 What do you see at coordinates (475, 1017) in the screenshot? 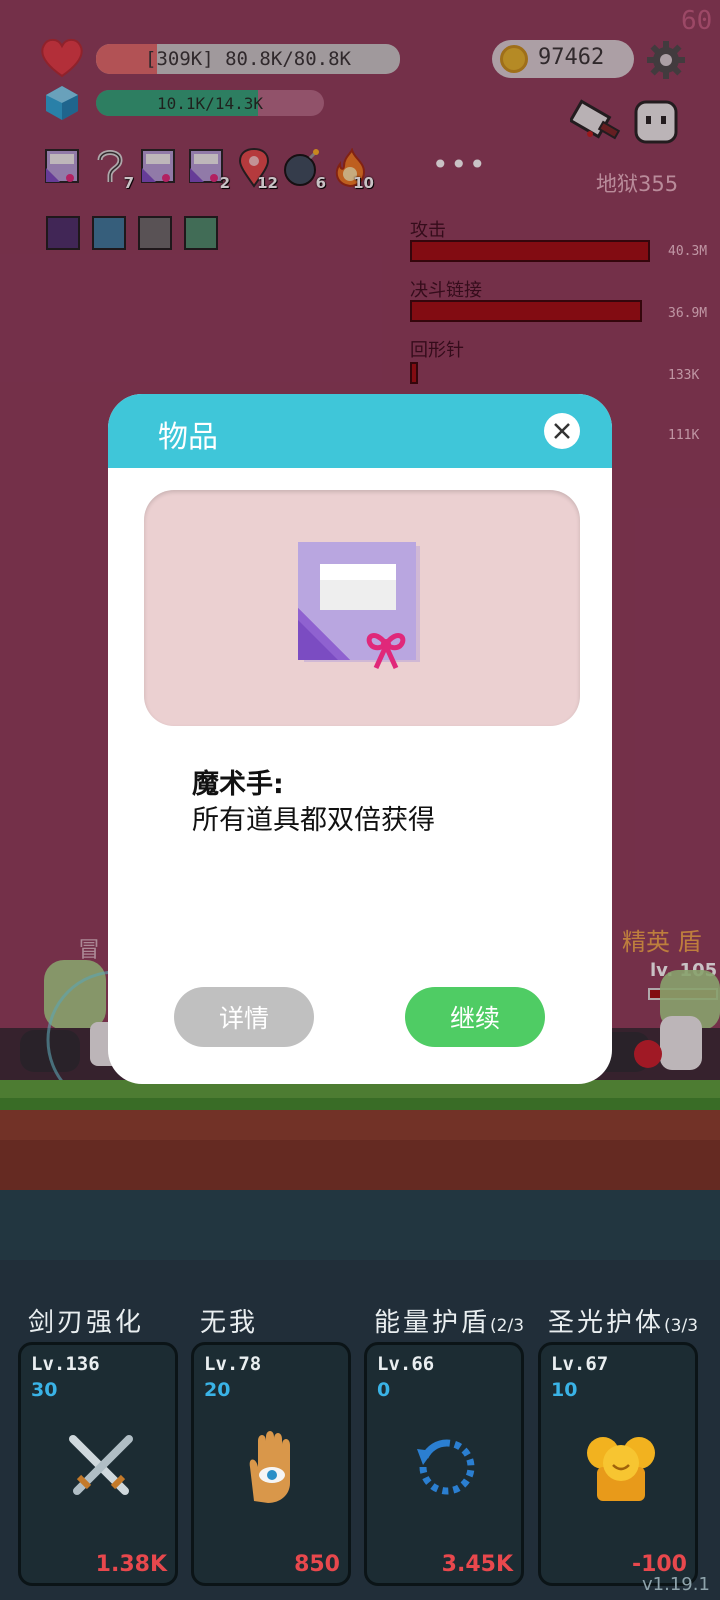
I see `continue-button: 继续` at bounding box center [475, 1017].